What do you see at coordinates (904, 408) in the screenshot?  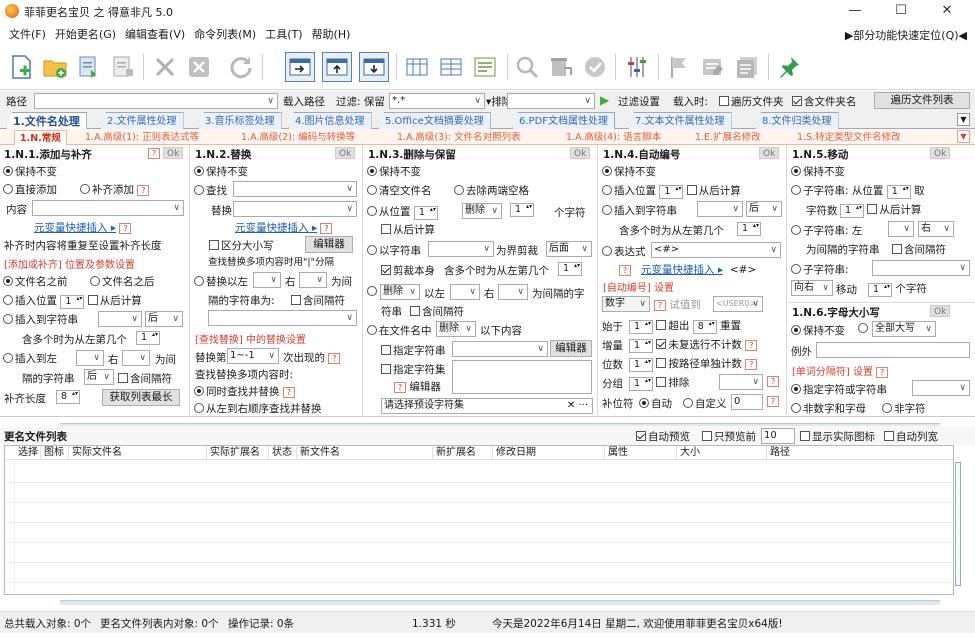 I see `non-char-radio: 非字符` at bounding box center [904, 408].